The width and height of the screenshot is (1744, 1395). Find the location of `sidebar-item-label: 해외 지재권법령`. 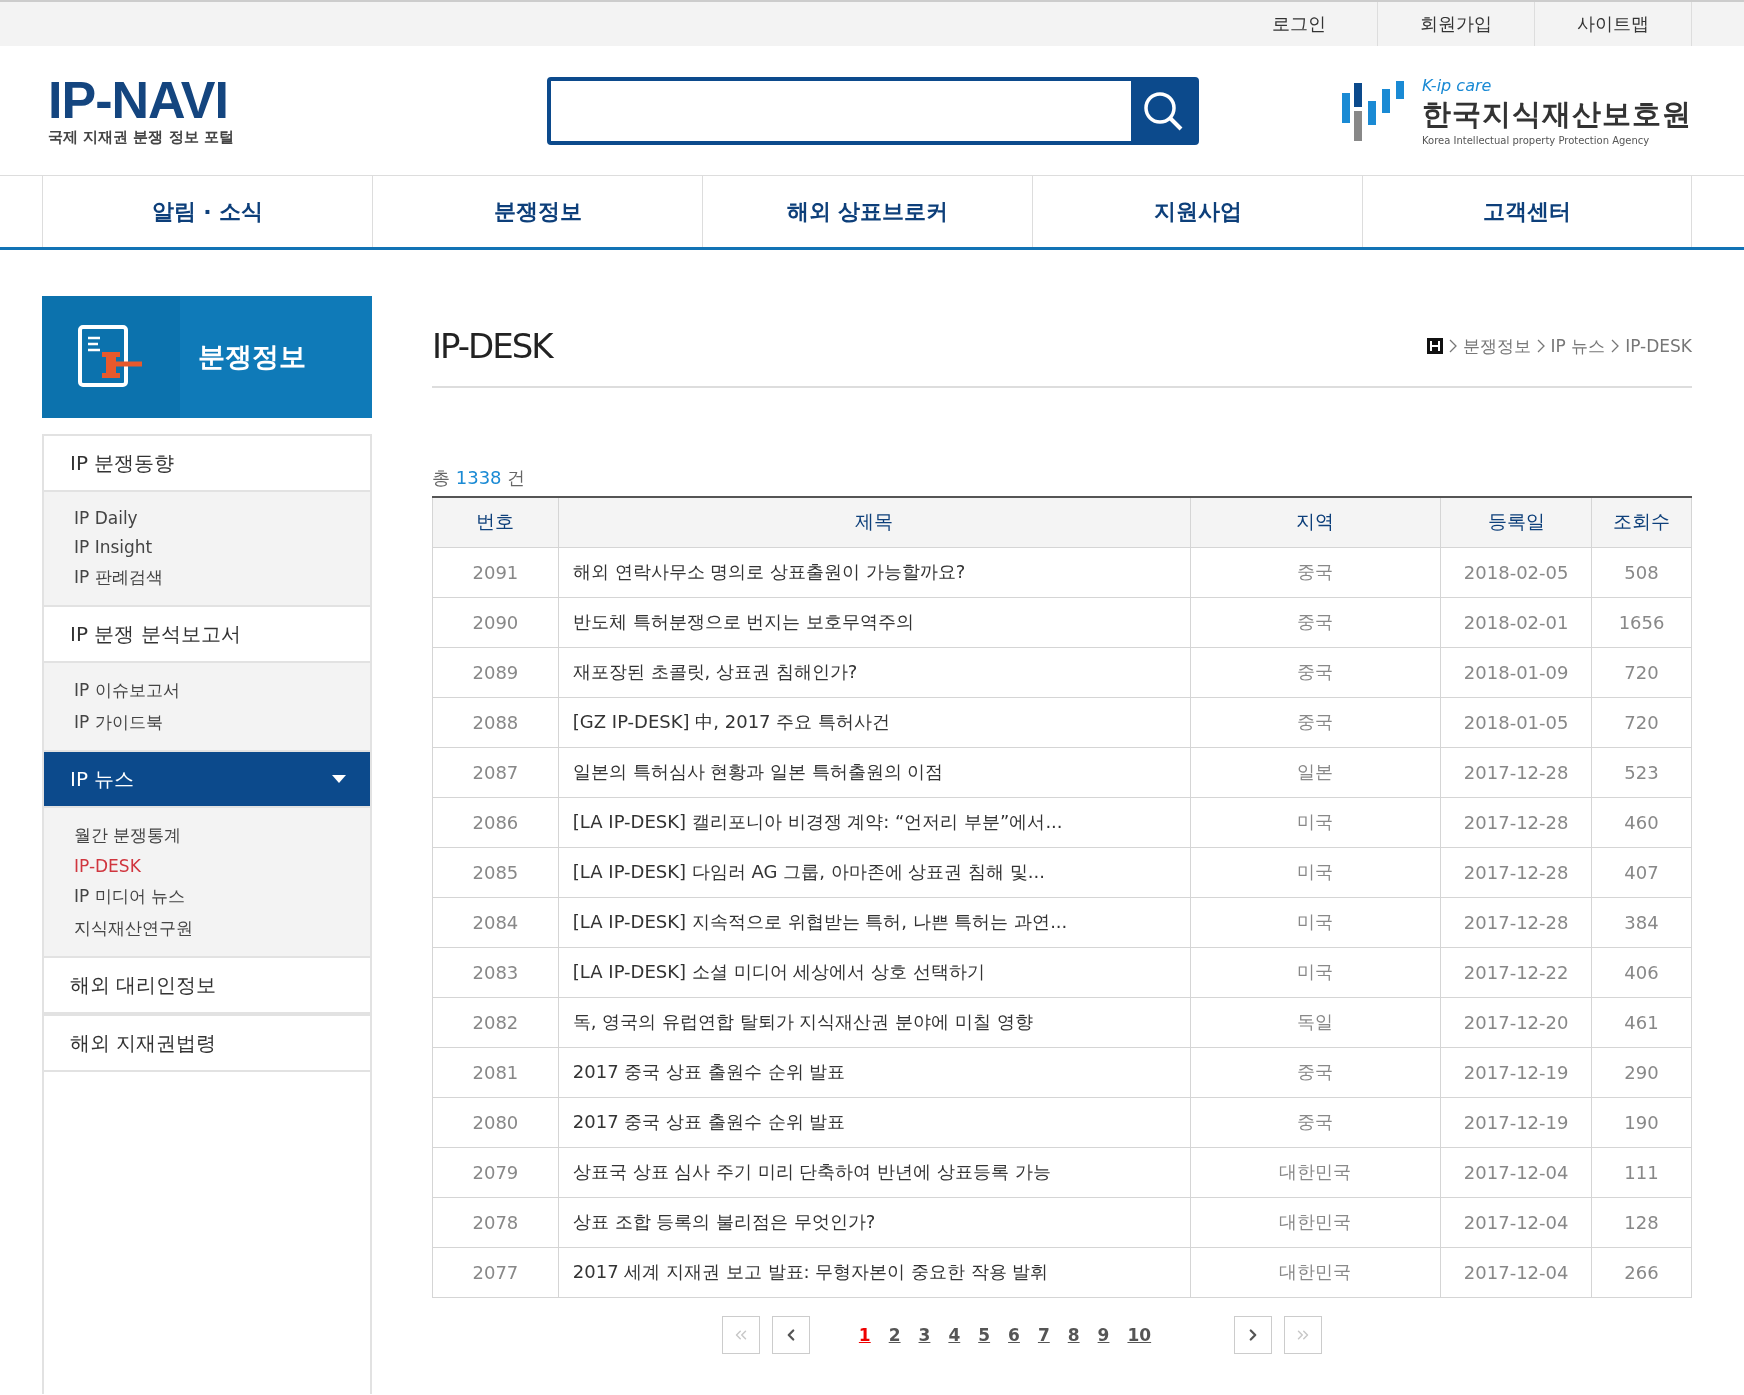

sidebar-item-label: 해외 지재권법령 is located at coordinates (143, 1043).